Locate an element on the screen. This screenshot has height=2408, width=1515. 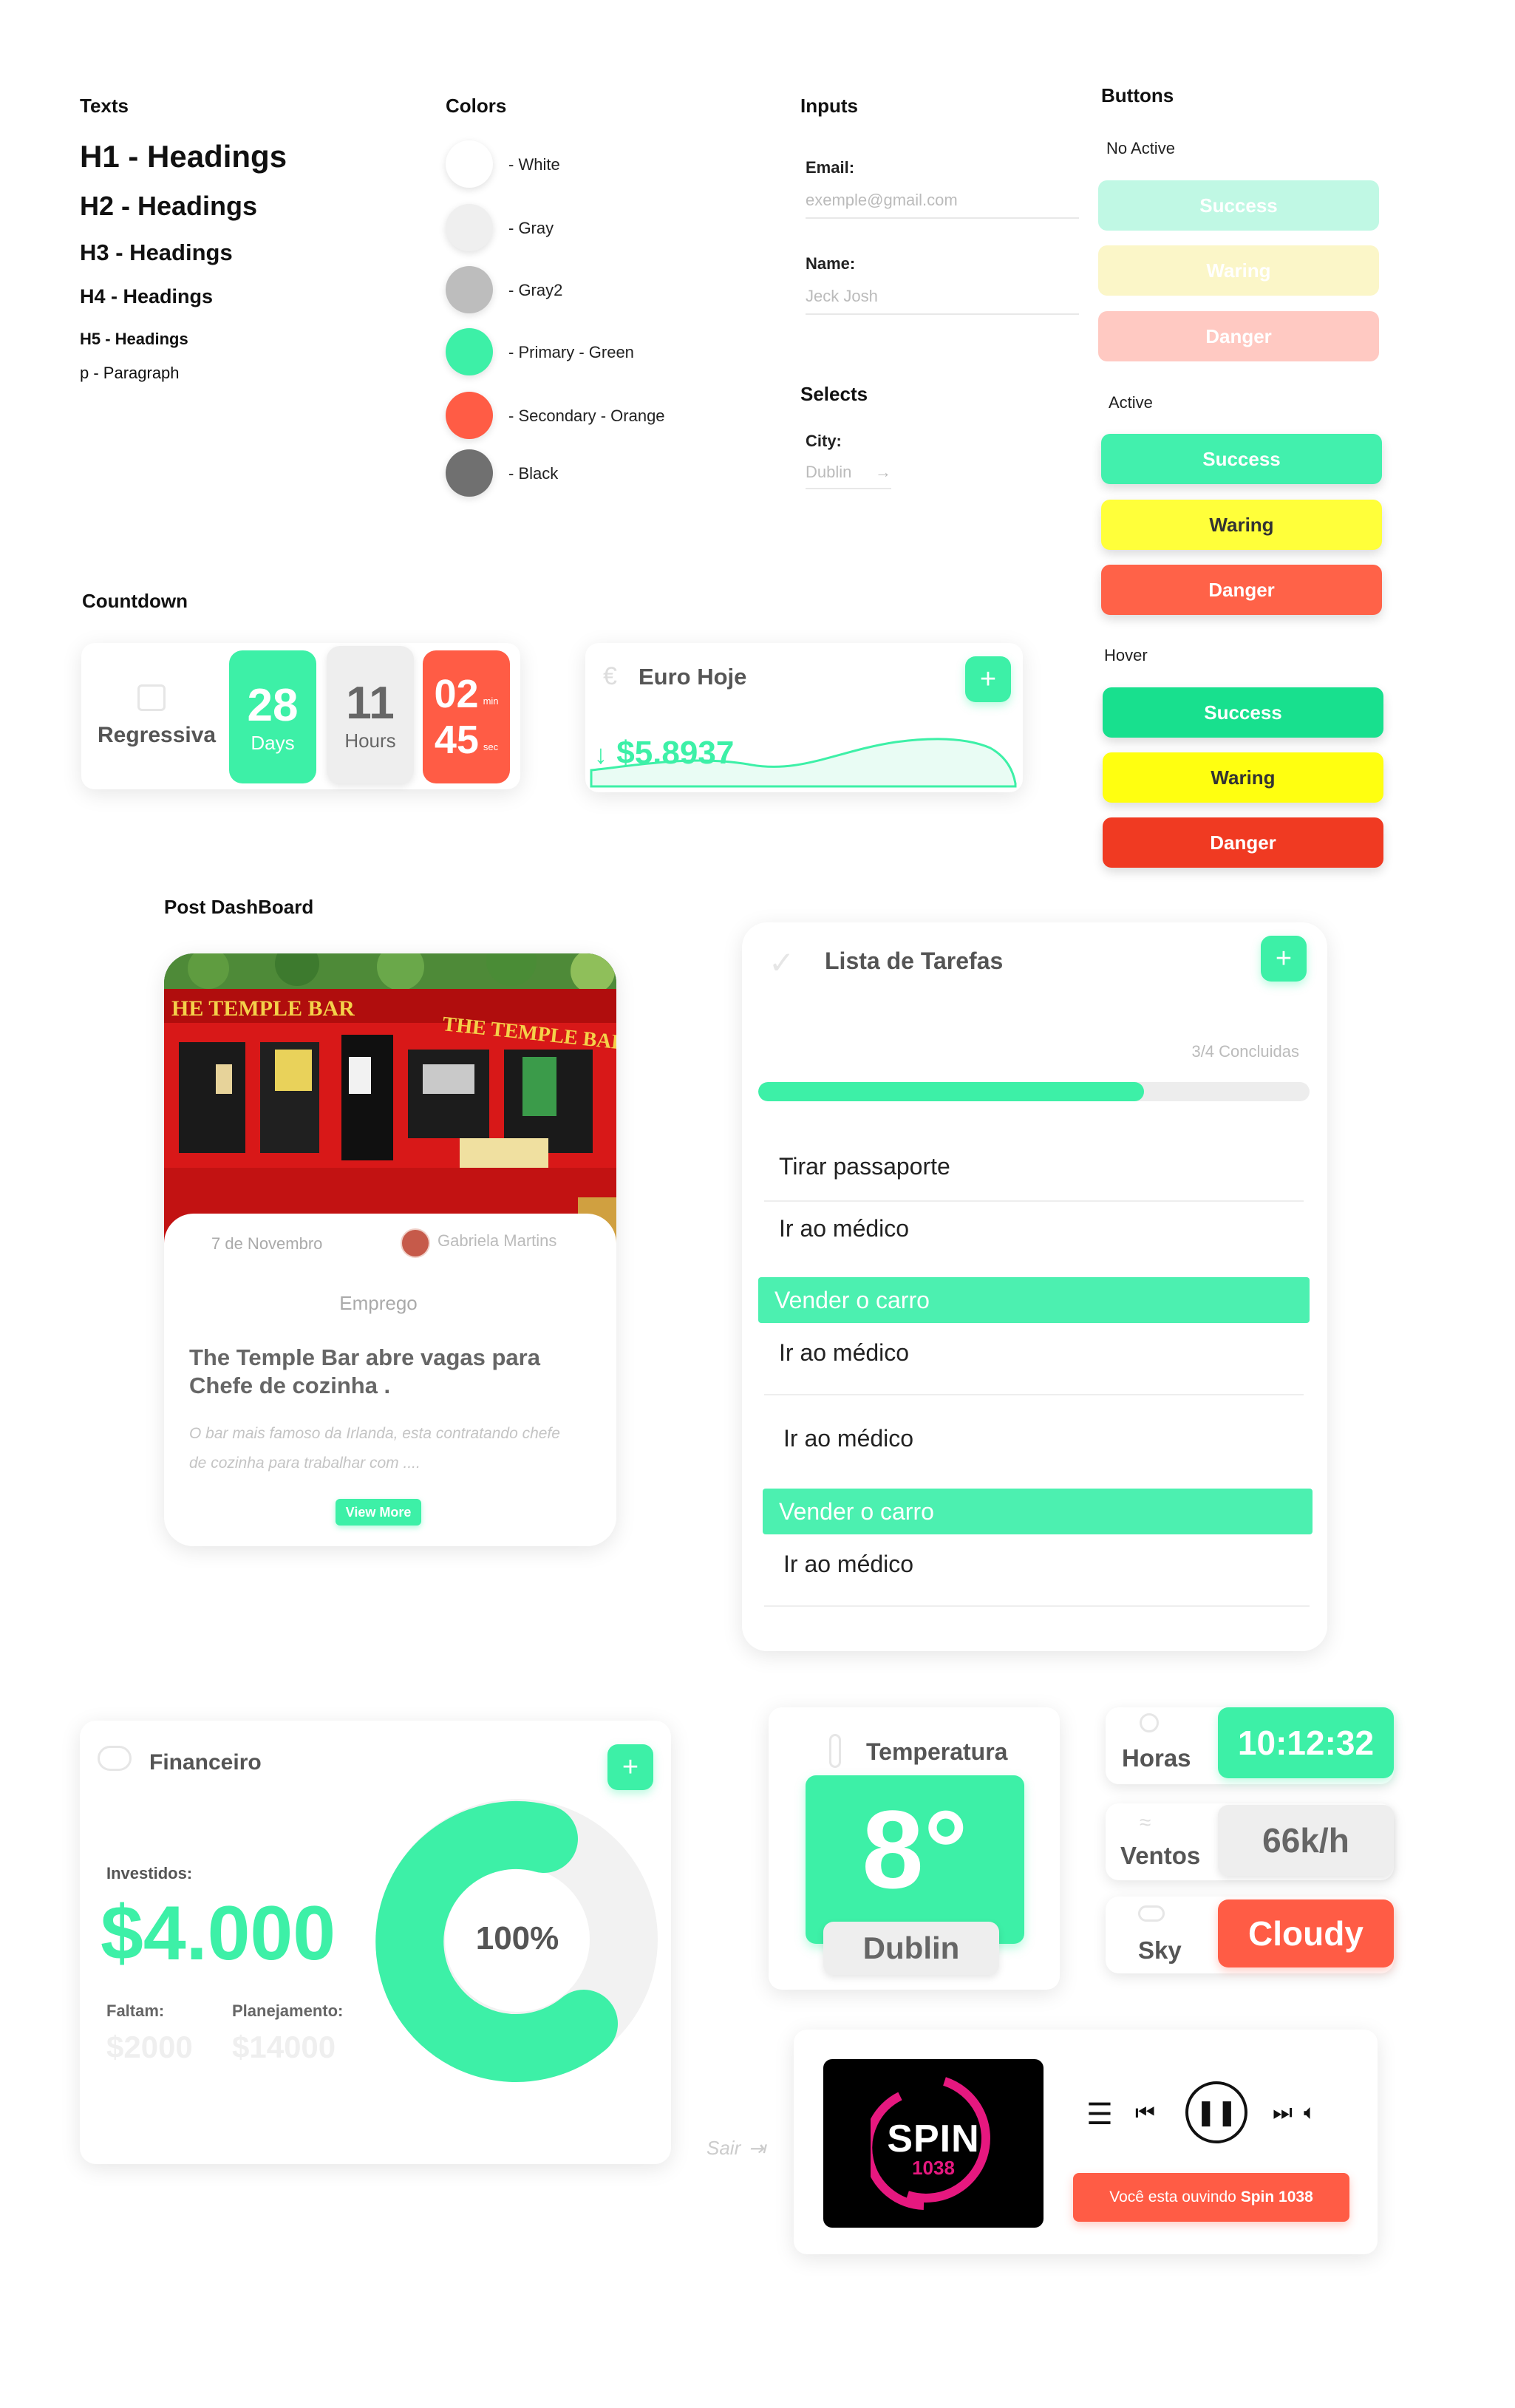
warning-button-active: Waring is located at coordinates (1241, 525).